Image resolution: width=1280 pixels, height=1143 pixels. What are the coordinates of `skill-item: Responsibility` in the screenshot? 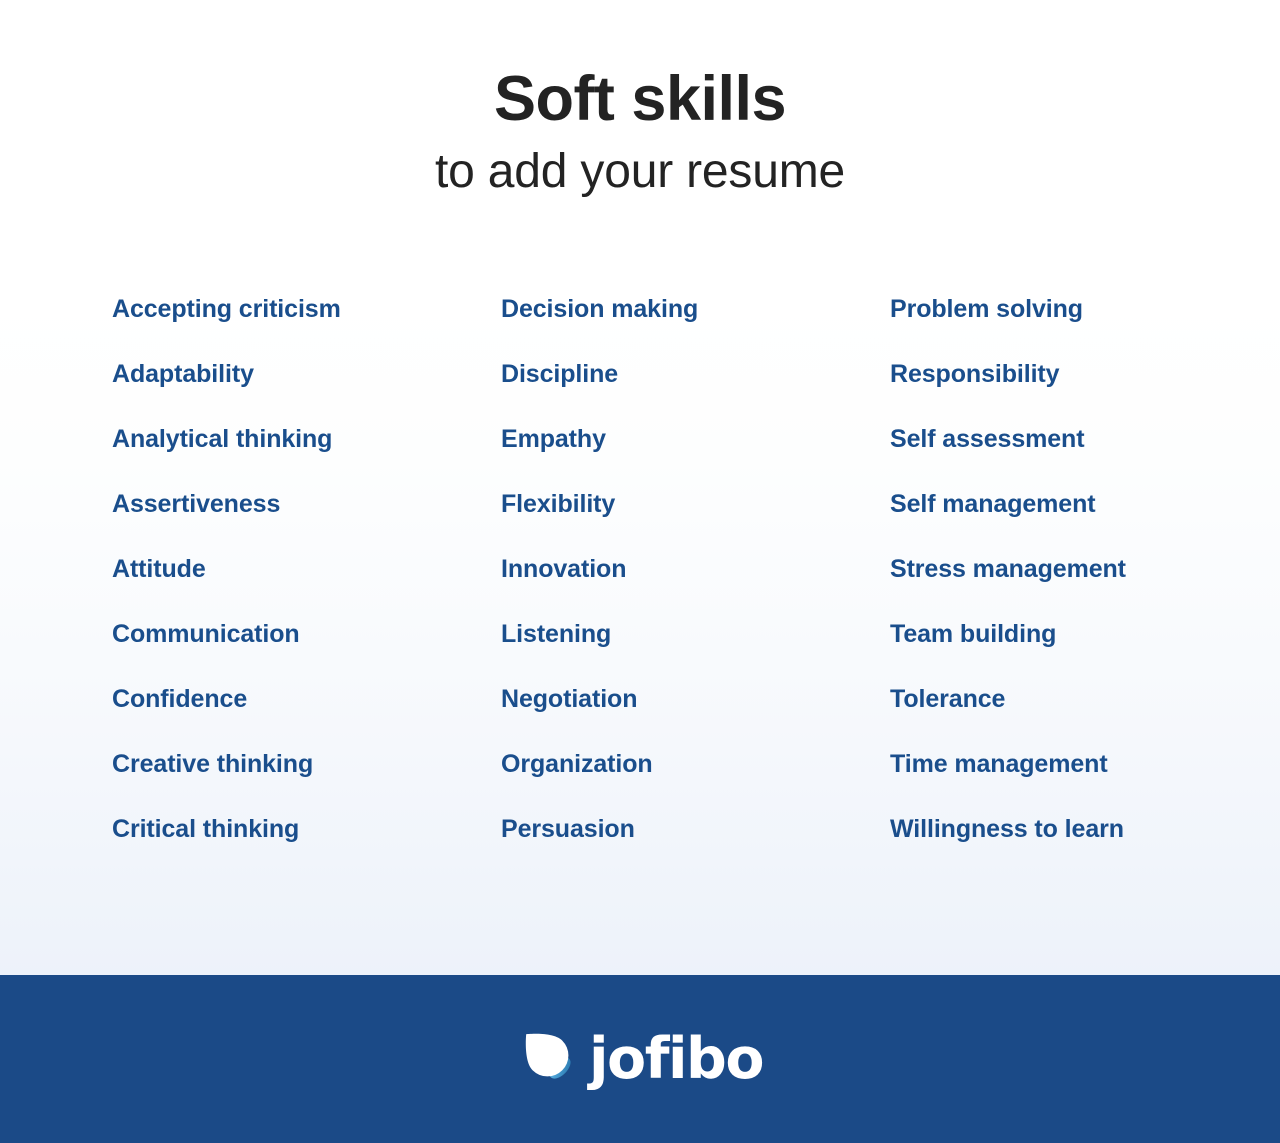 It's located at (975, 373).